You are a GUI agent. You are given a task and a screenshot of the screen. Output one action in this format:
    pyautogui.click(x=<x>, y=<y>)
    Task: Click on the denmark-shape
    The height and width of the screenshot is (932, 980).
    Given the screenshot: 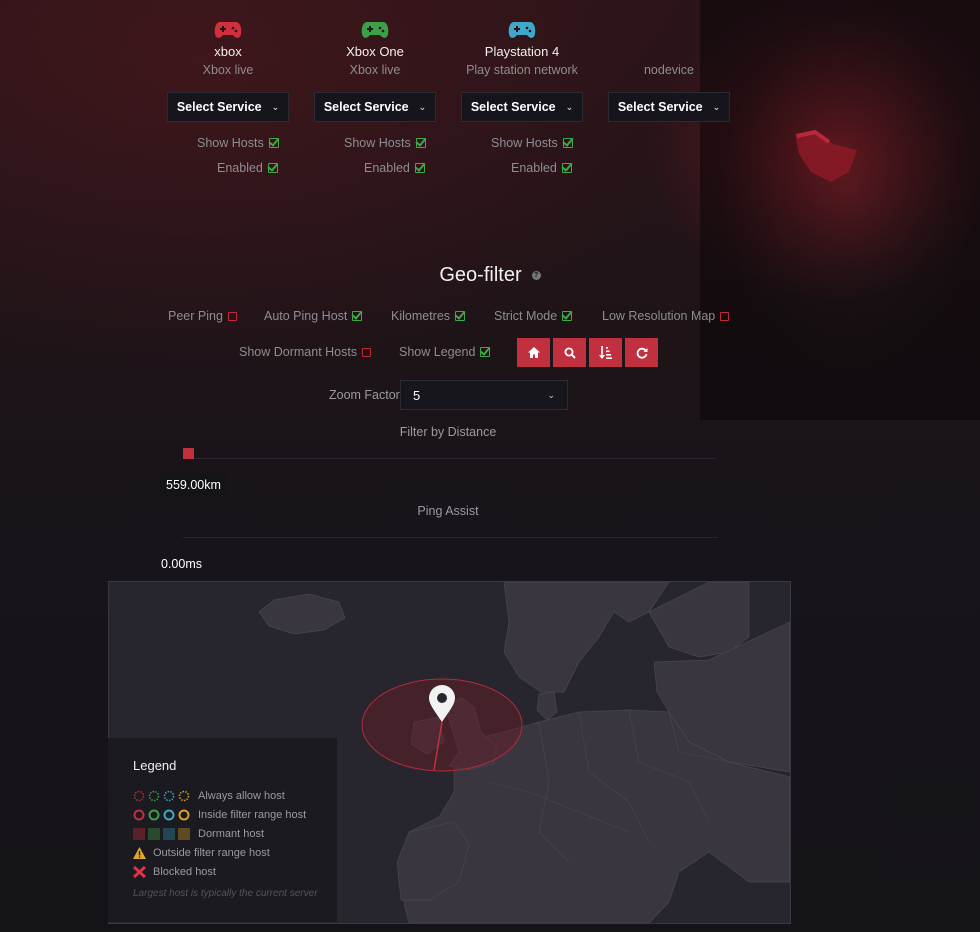 What is the action you would take?
    pyautogui.click(x=547, y=706)
    